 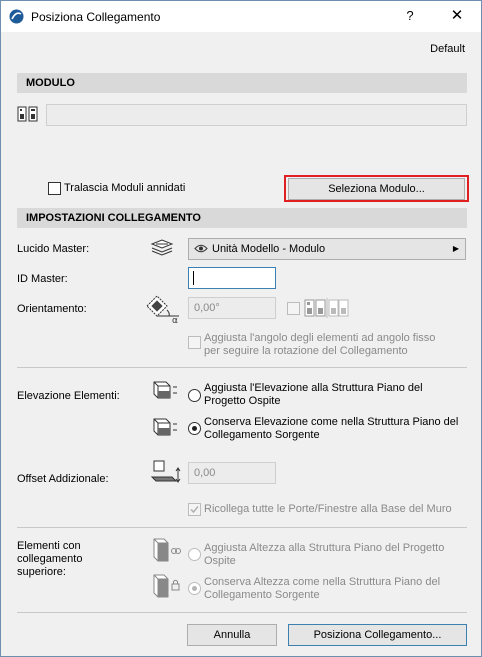 What do you see at coordinates (194, 554) in the screenshot?
I see `height-adjust-radio` at bounding box center [194, 554].